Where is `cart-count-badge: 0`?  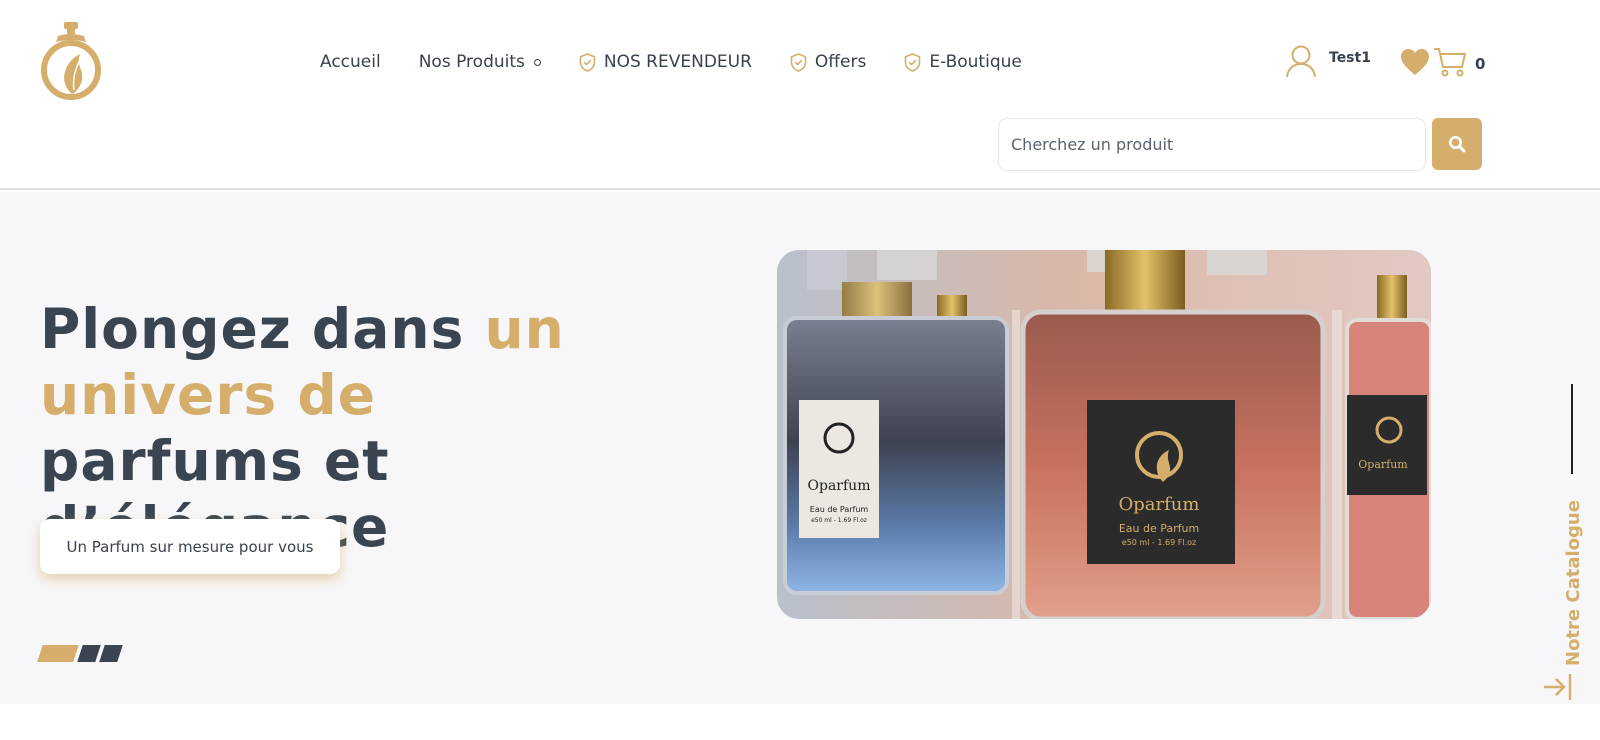
cart-count-badge: 0 is located at coordinates (1480, 64).